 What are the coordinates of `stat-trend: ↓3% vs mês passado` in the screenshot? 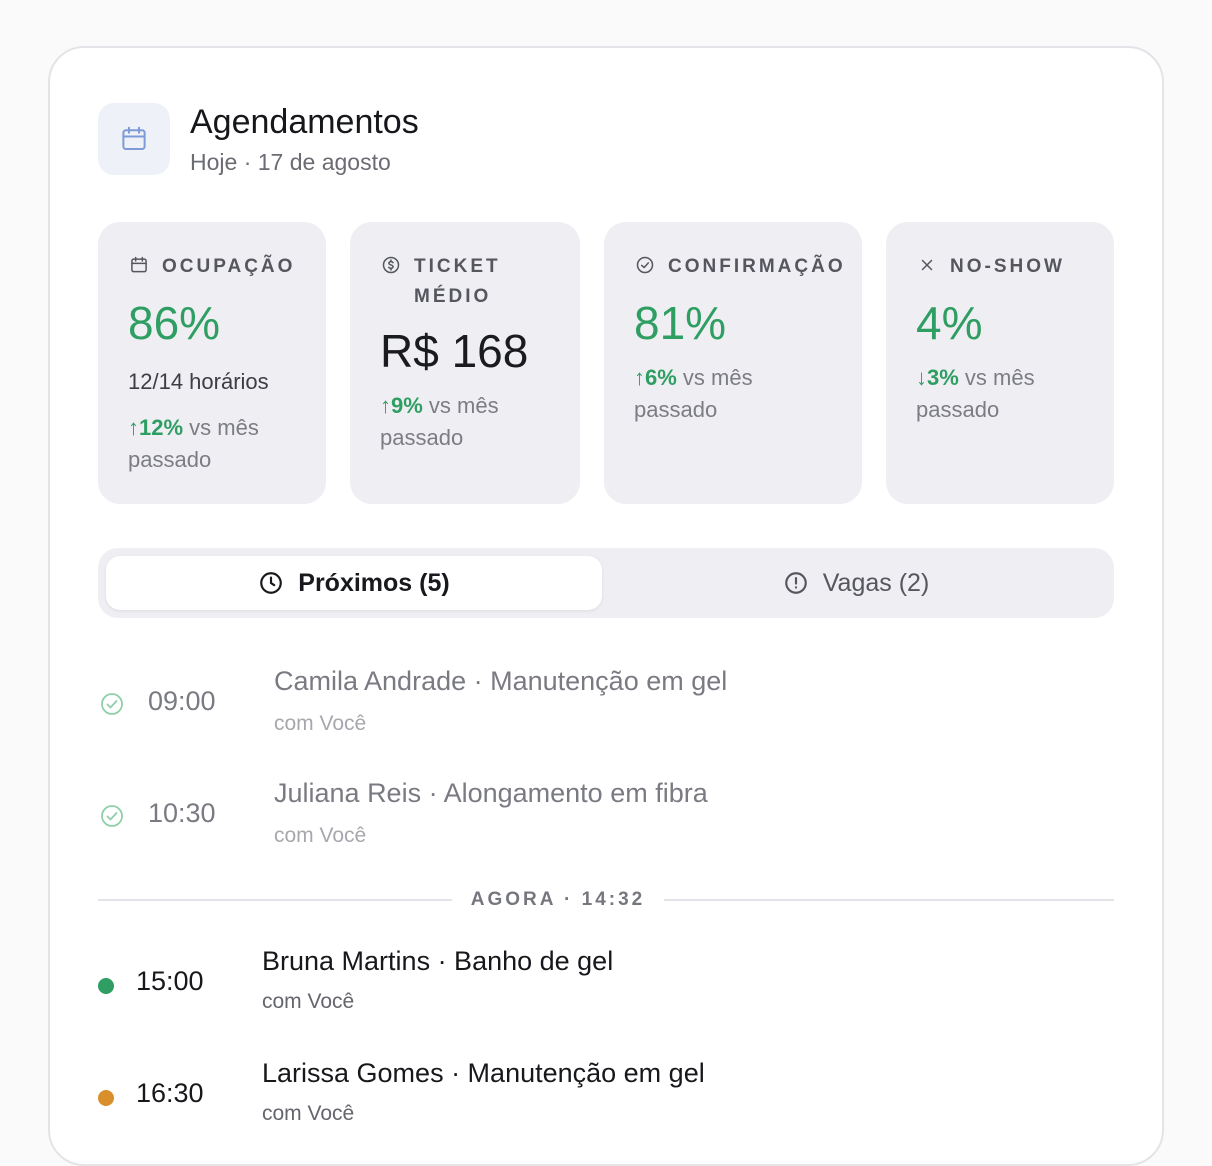 It's located at (975, 393).